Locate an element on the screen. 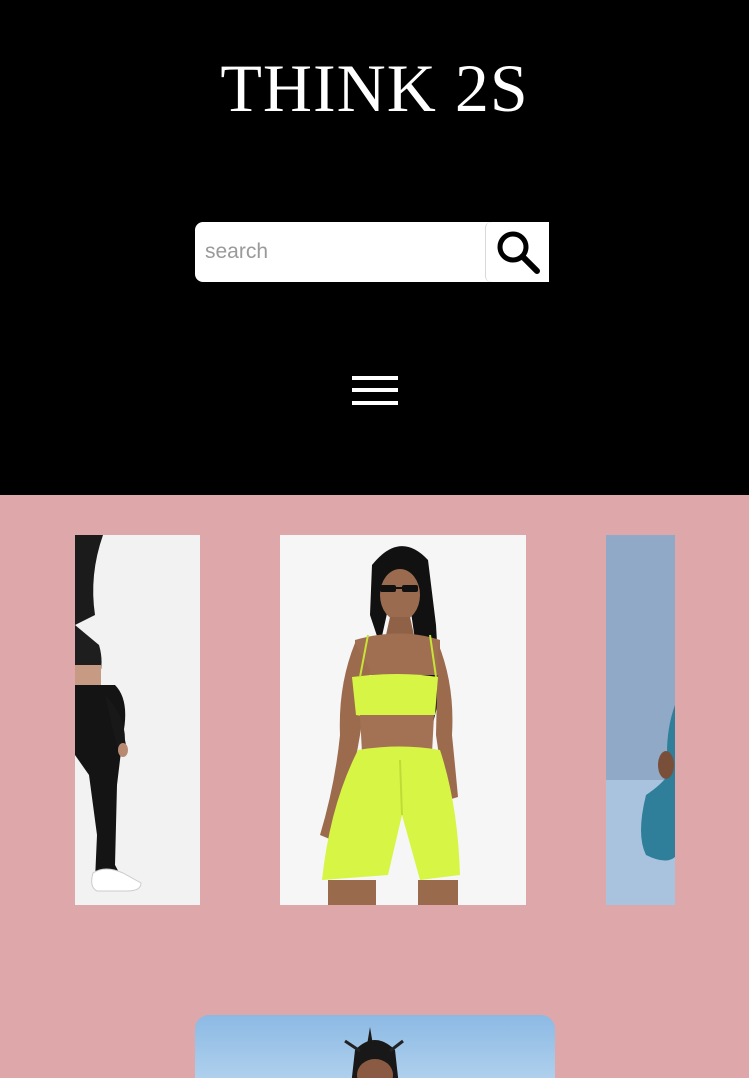 This screenshot has width=749, height=1078. black-activewear-image is located at coordinates (137, 720).